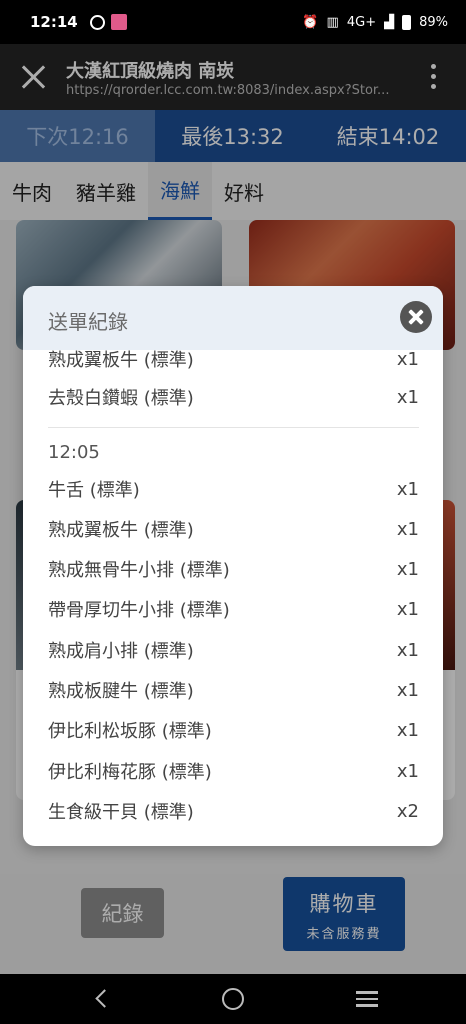 Image resolution: width=466 pixels, height=1024 pixels. Describe the element at coordinates (233, 397) in the screenshot. I see `list-item: 去殼白鑽蝦 (標準) x1` at that location.